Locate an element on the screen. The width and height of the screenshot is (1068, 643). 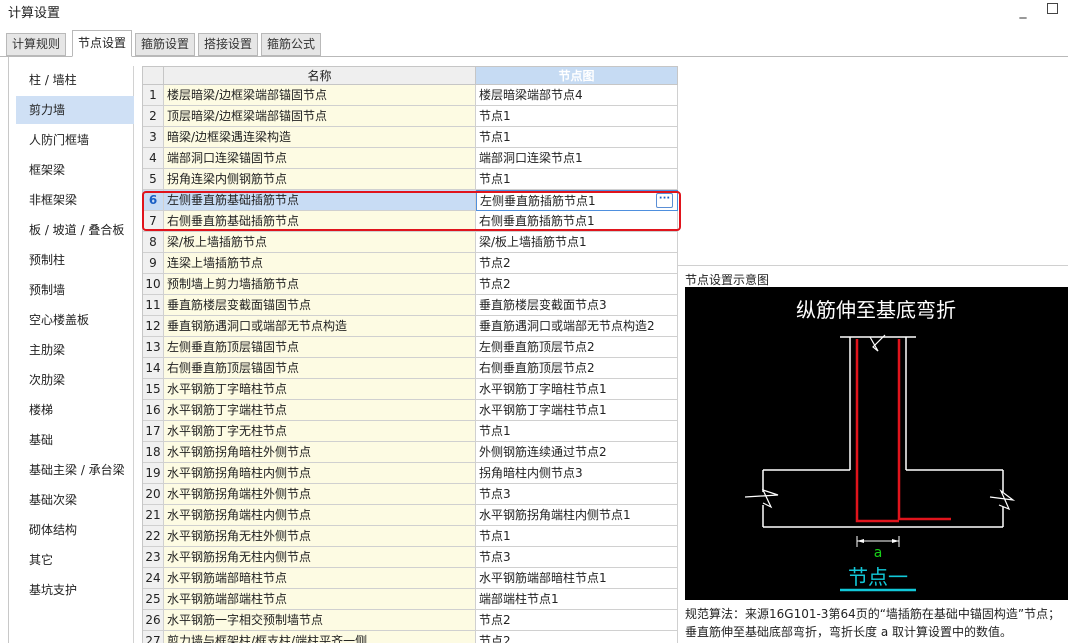
tab-stirrup-formula: 箍筋公式 is located at coordinates (291, 44).